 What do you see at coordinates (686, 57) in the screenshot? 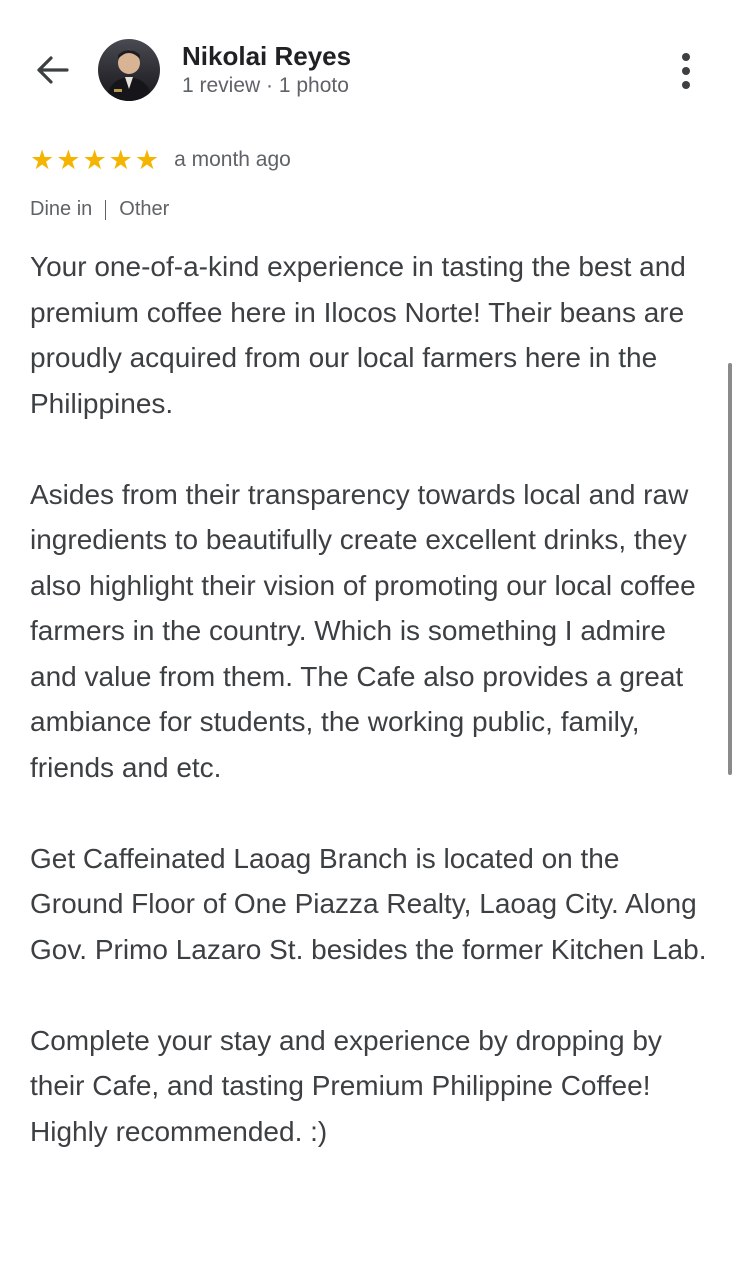
I see `more-vert-icon` at bounding box center [686, 57].